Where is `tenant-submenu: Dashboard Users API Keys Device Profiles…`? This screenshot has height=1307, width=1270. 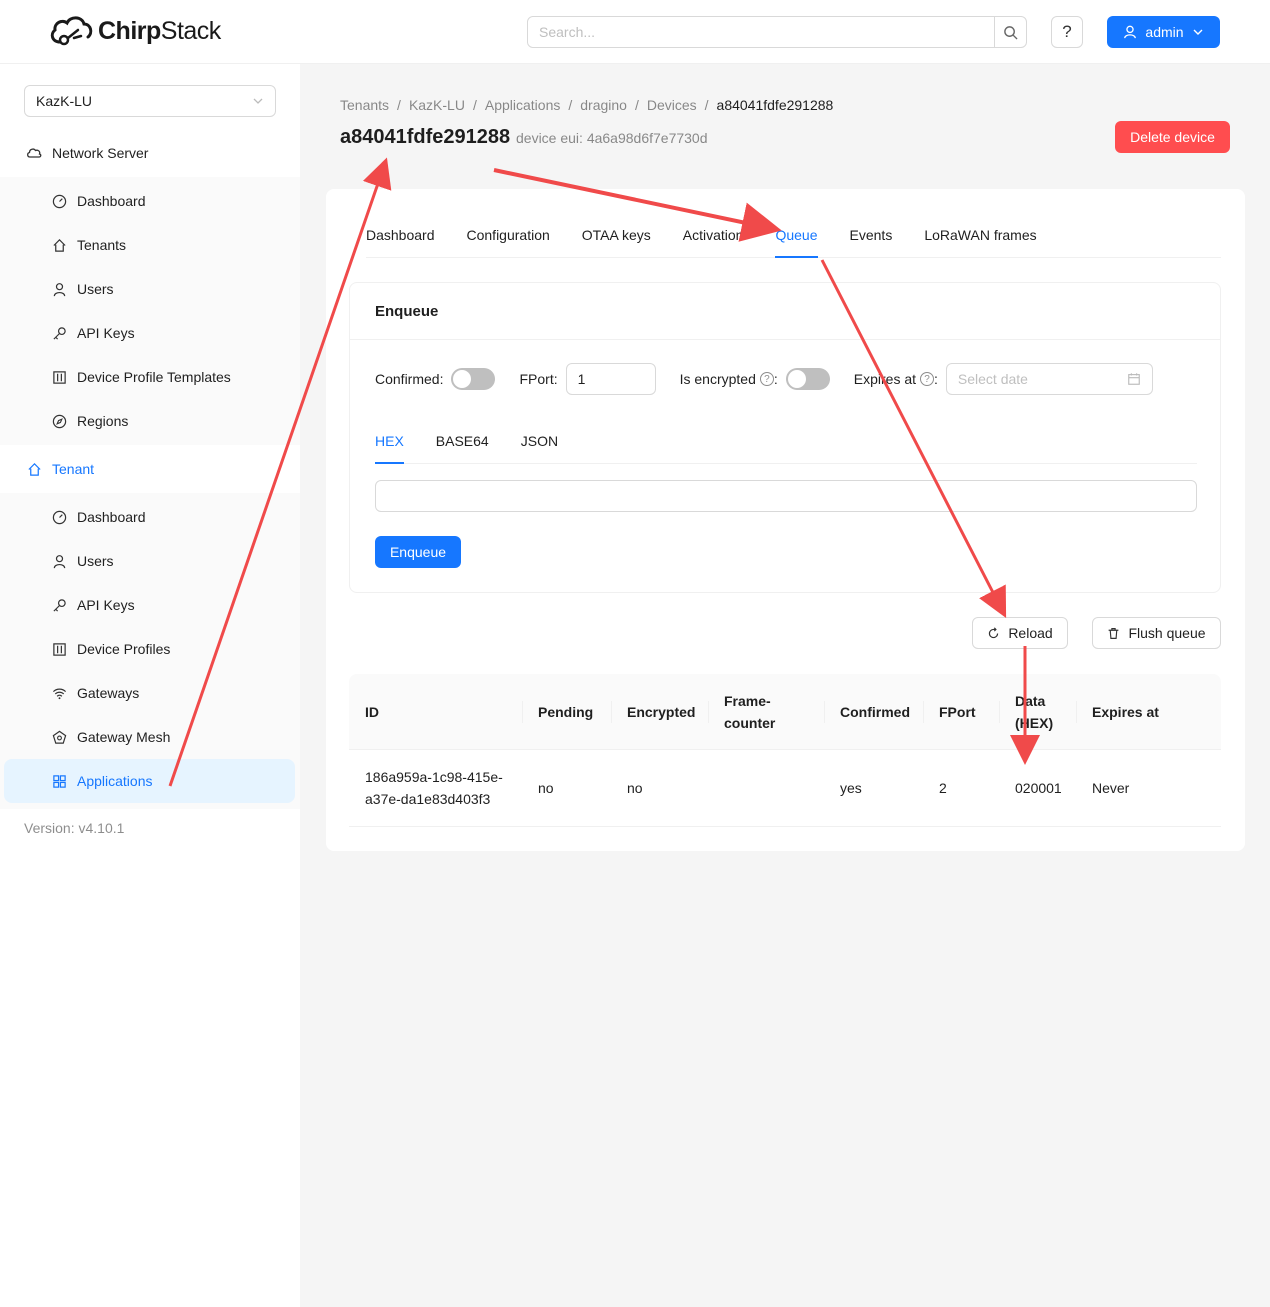
tenant-submenu: Dashboard Users API Keys Device Profiles… is located at coordinates (150, 651).